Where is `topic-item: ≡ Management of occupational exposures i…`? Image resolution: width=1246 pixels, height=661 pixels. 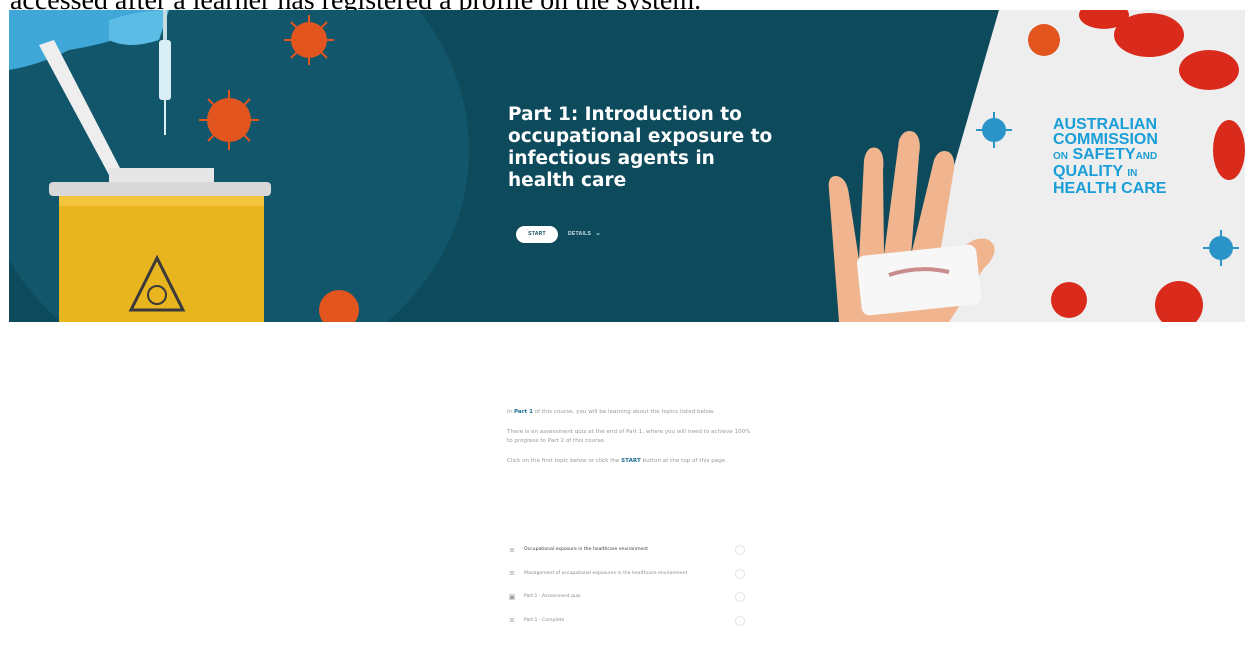 topic-item: ≡ Management of occupational exposures i… is located at coordinates (627, 574).